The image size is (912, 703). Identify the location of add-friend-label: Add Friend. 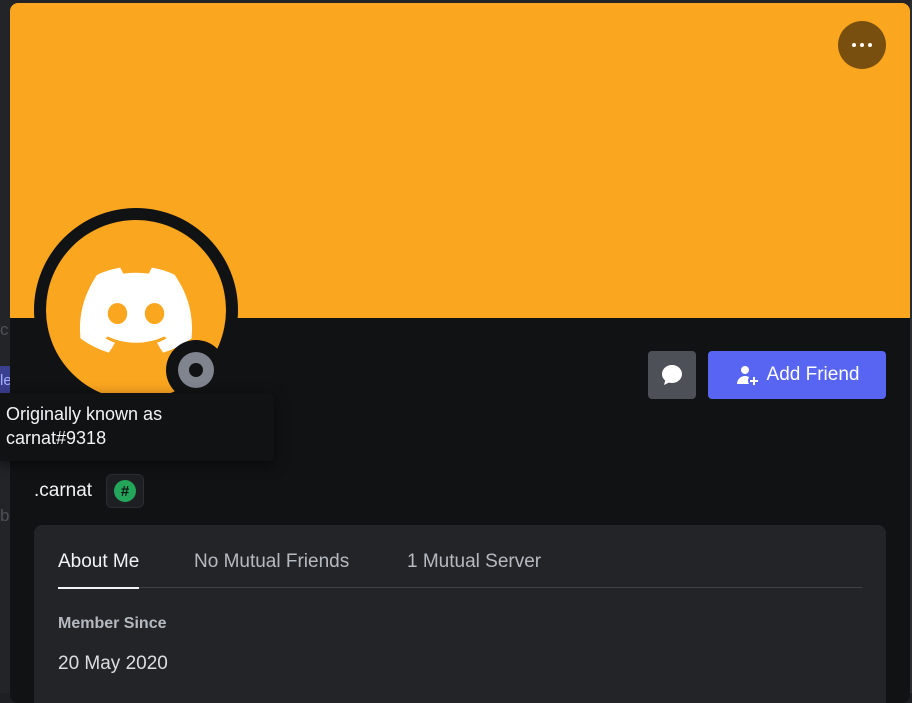
(813, 374).